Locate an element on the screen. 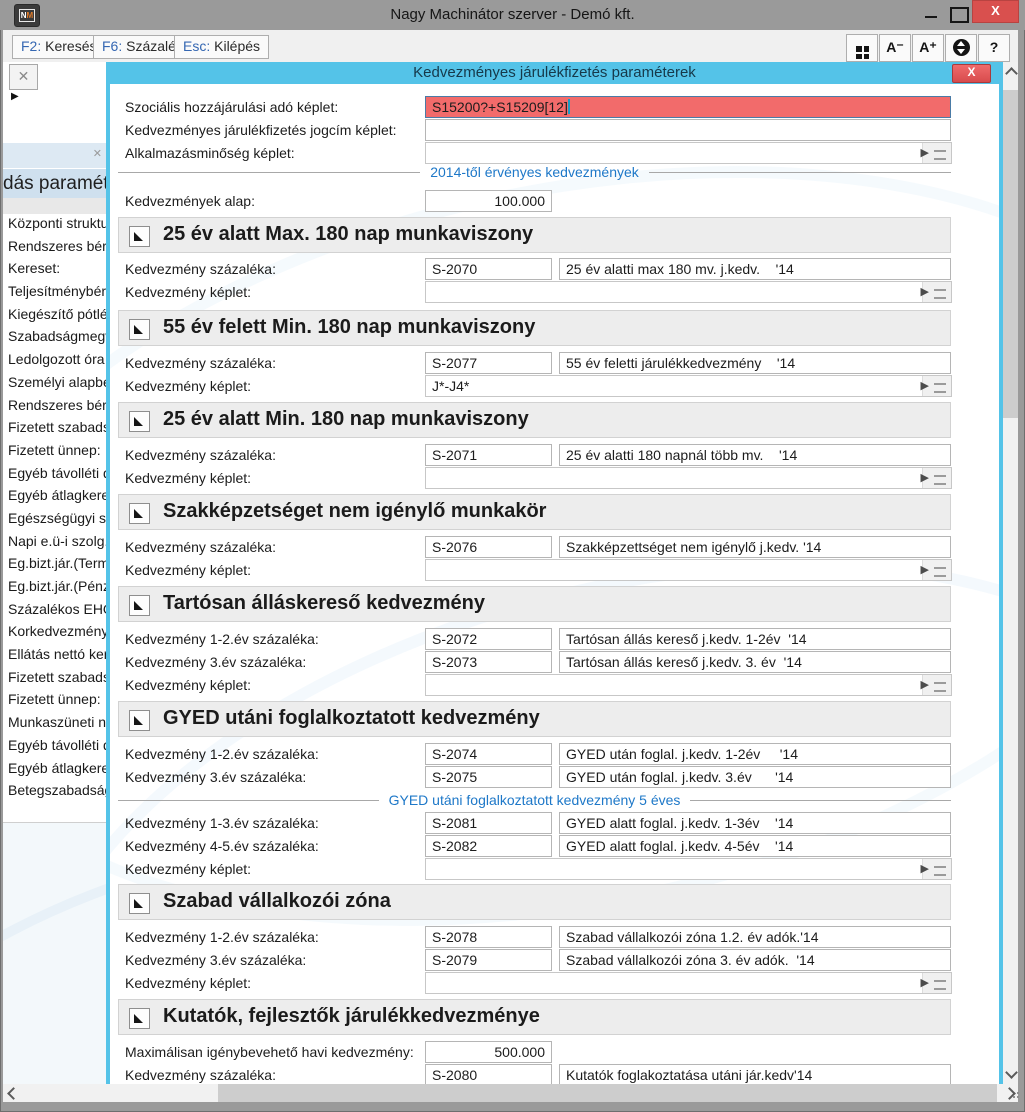 The width and height of the screenshot is (1025, 1112). font-smaller-button: A⁻ is located at coordinates (895, 48).